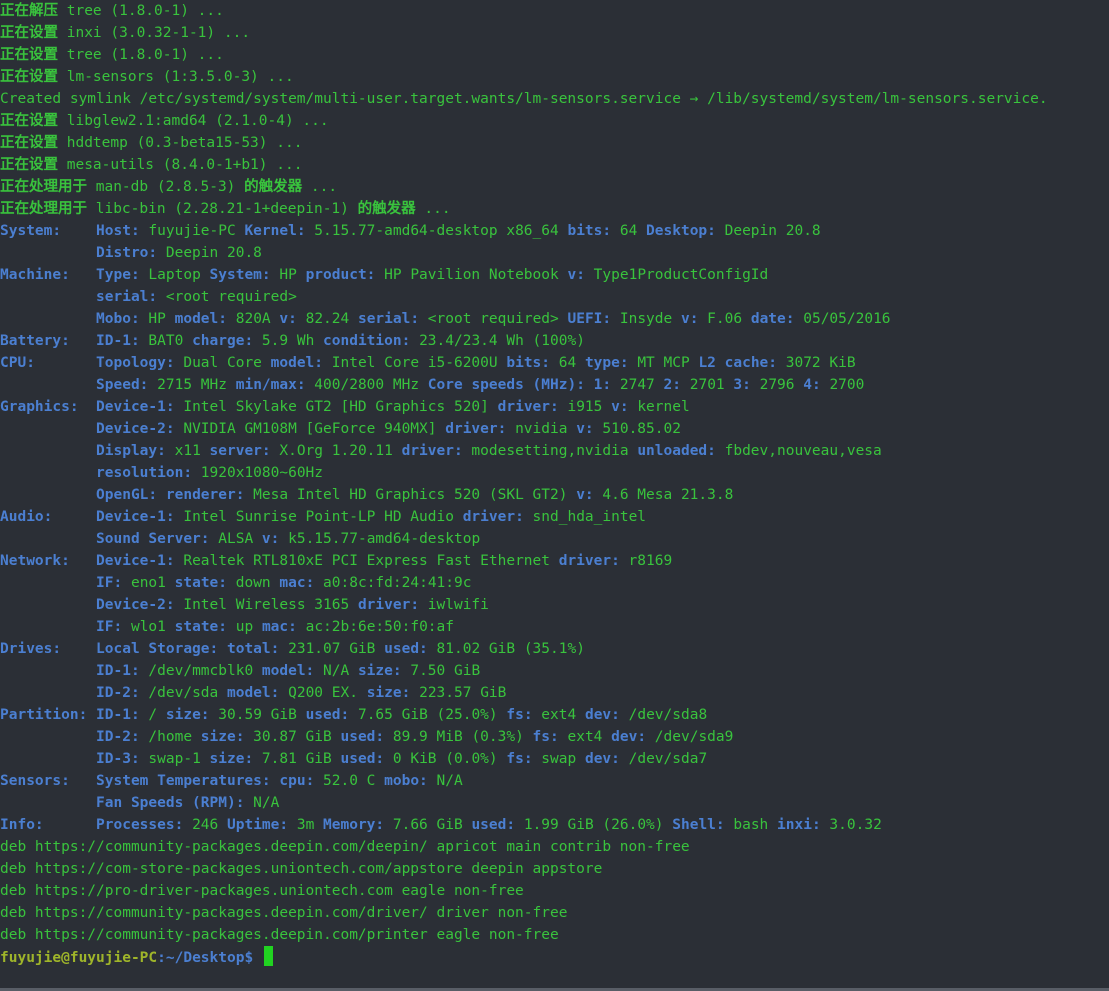 The image size is (1109, 991). I want to click on field-key: Desktop:, so click(681, 231).